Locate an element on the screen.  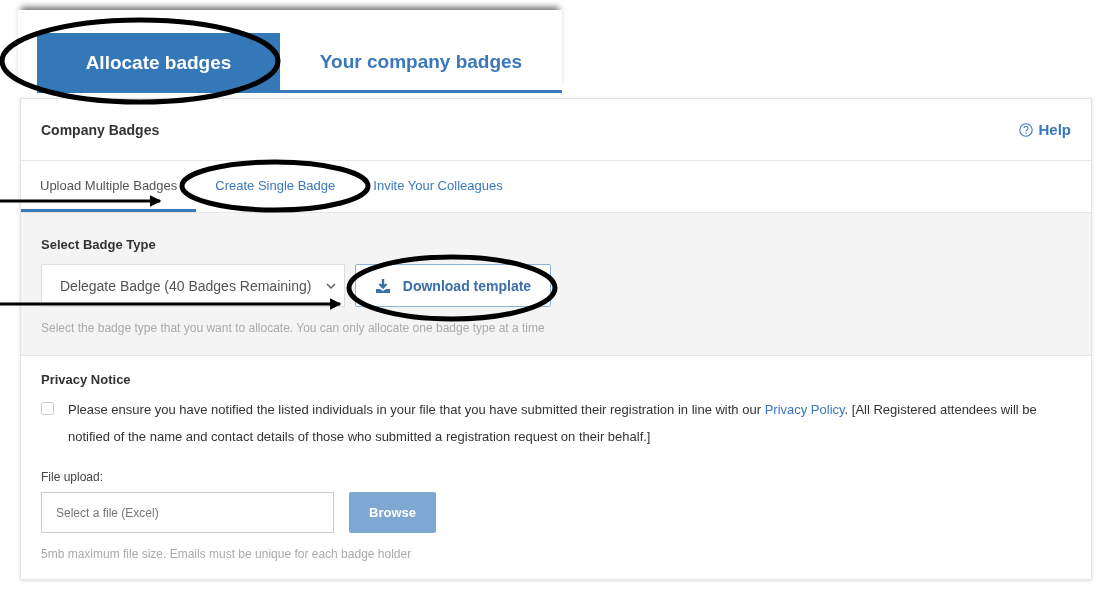
tab: Create Single Badge is located at coordinates (275, 186).